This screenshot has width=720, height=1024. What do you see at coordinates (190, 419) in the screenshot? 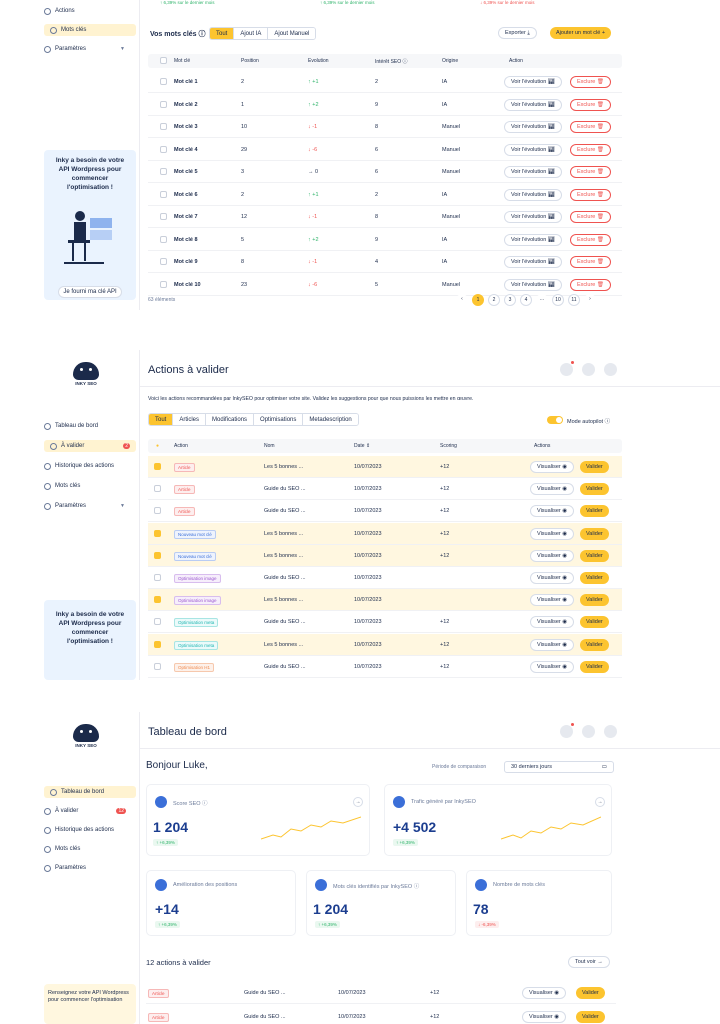
I see `tab-articles: Articles` at bounding box center [190, 419].